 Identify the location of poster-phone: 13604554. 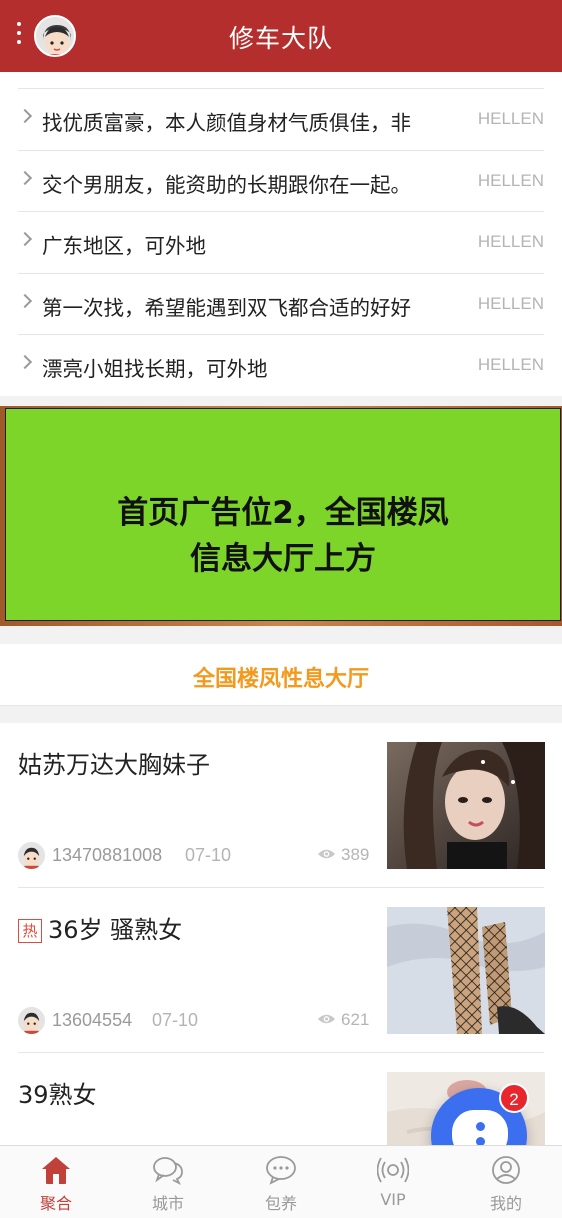
(92, 1020).